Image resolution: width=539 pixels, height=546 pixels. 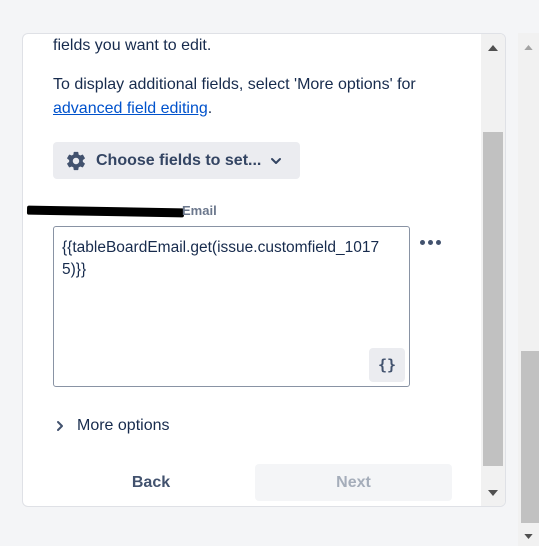 What do you see at coordinates (210, 108) in the screenshot?
I see `link-suffix: .` at bounding box center [210, 108].